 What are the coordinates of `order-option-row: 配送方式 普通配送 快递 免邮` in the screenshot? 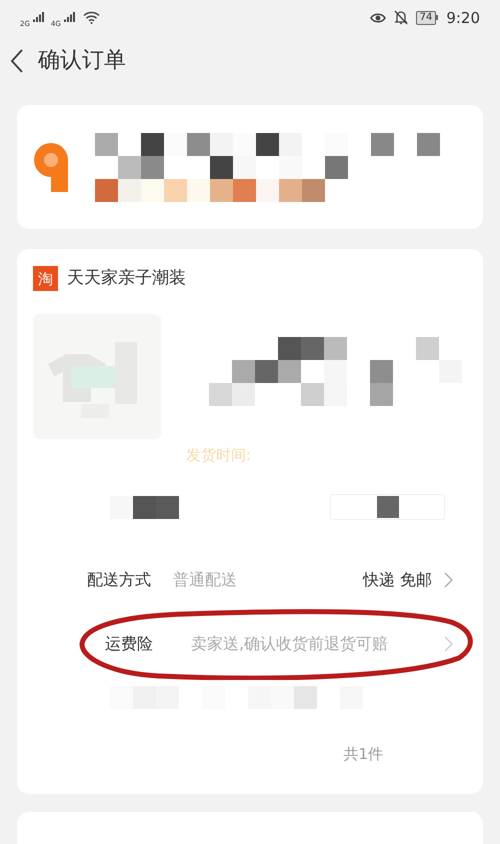 It's located at (250, 580).